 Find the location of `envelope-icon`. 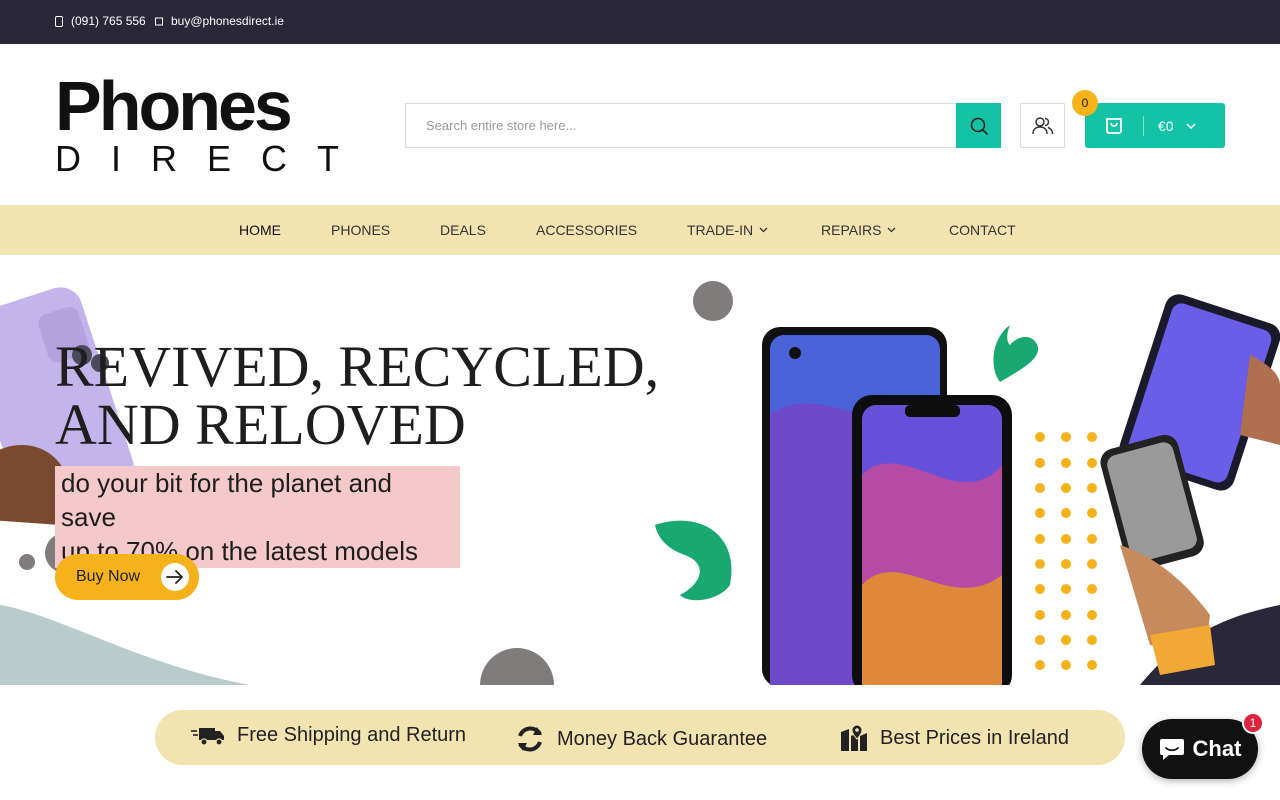

envelope-icon is located at coordinates (159, 21).